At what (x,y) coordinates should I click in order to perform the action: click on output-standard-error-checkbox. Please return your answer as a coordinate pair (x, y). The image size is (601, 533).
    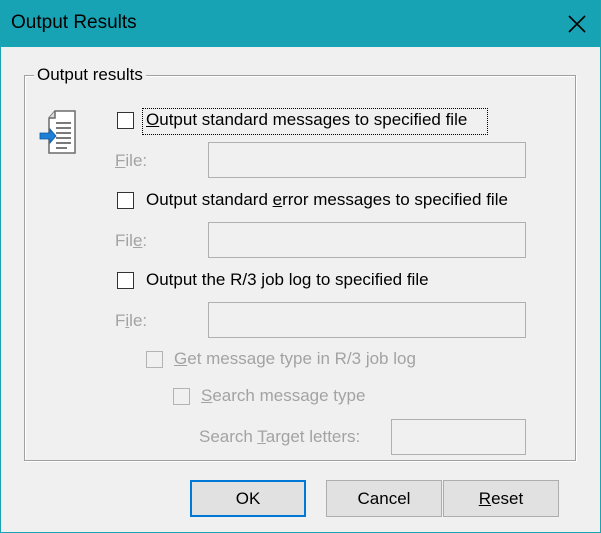
    Looking at the image, I should click on (125, 200).